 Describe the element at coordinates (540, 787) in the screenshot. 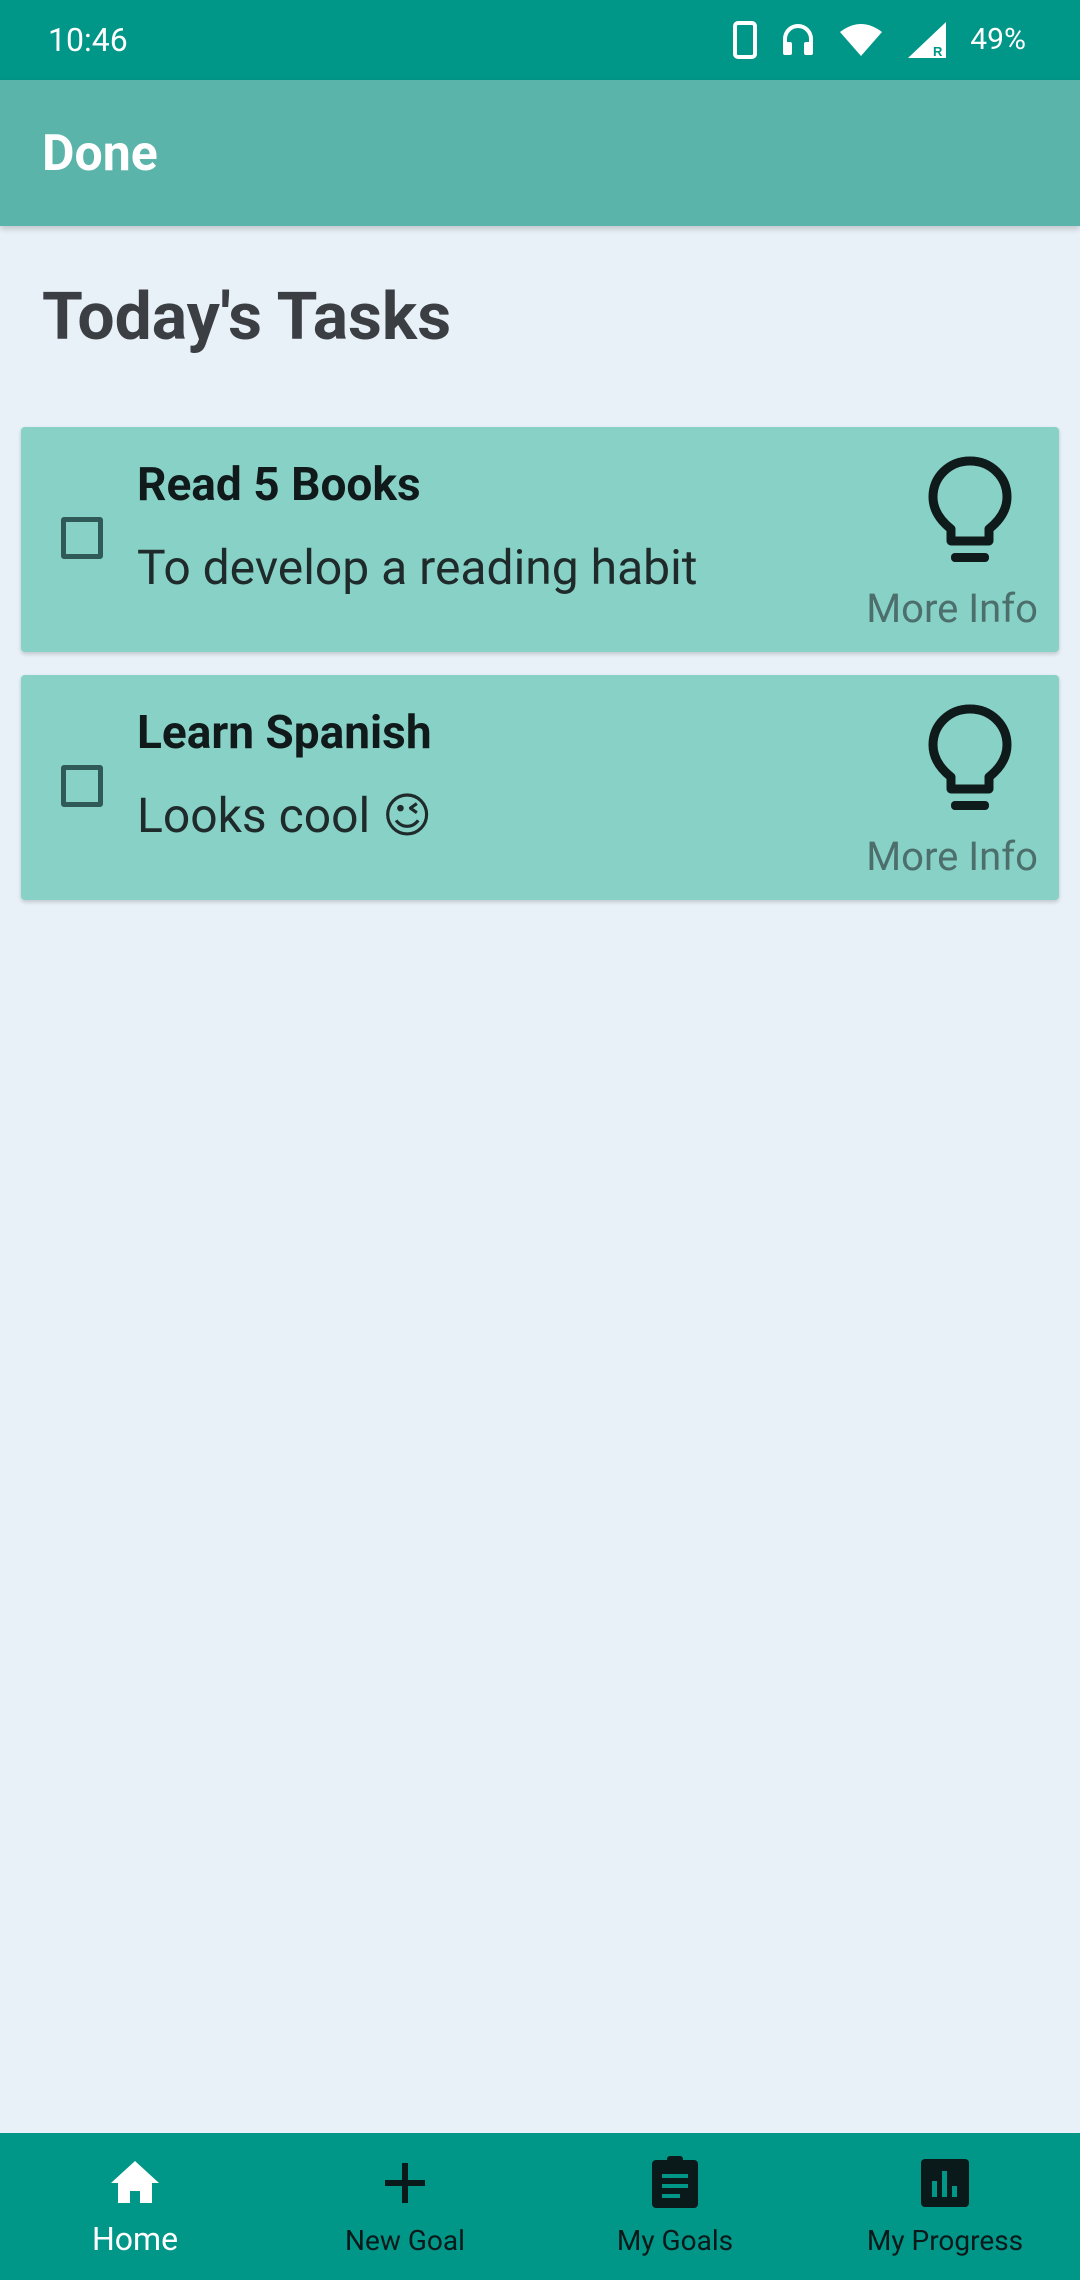

I see `task-card: Learn Spanish Looks cool 😉 More Info` at that location.